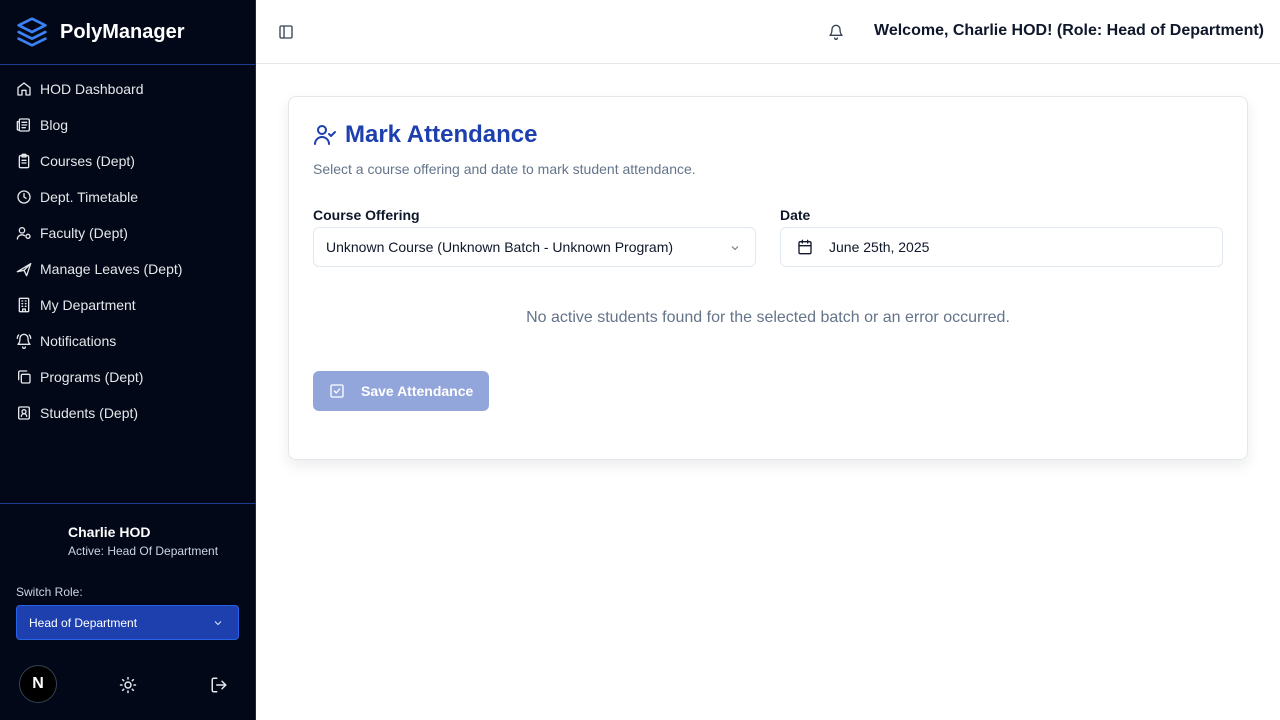 The width and height of the screenshot is (1280, 720). Describe the element at coordinates (836, 32) in the screenshot. I see `bell-icon` at that location.